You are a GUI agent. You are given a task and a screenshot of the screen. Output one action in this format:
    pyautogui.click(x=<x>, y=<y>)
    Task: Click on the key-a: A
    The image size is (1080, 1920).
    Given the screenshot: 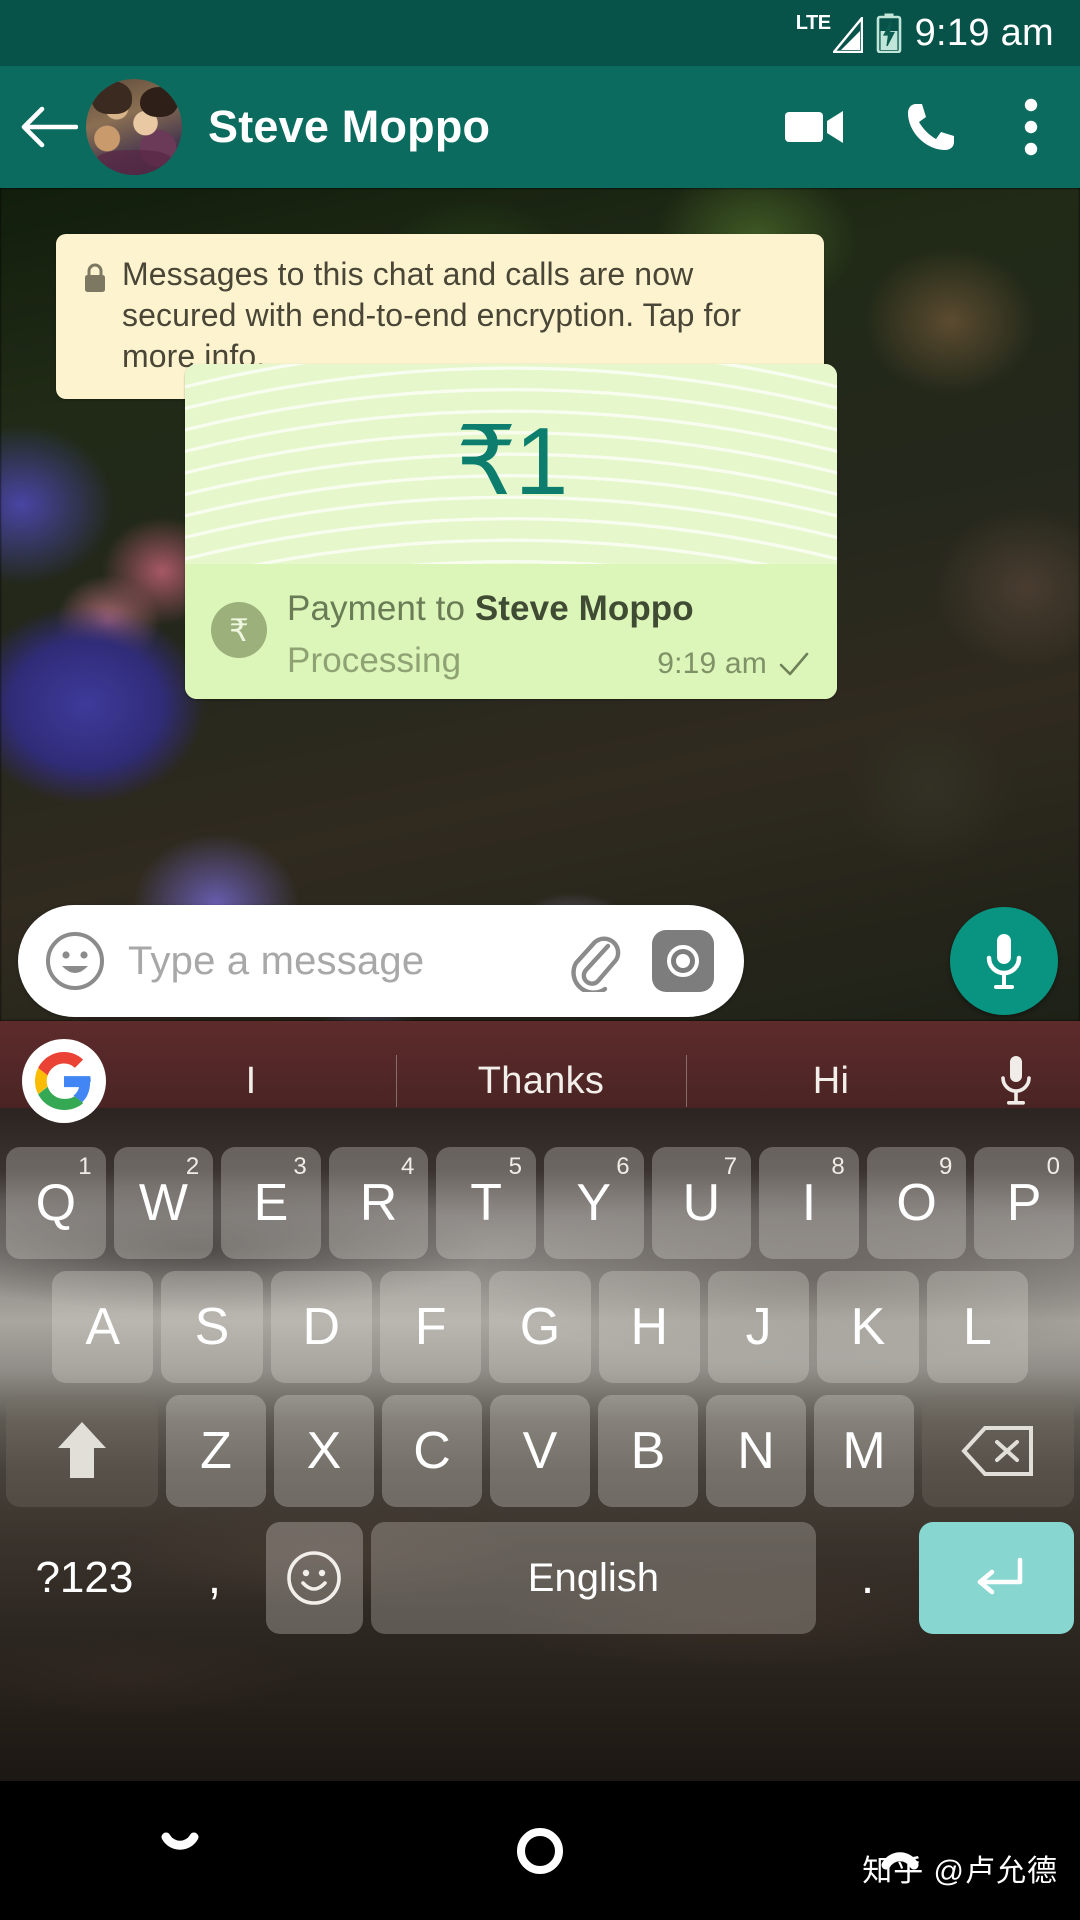 What is the action you would take?
    pyautogui.click(x=103, y=1327)
    